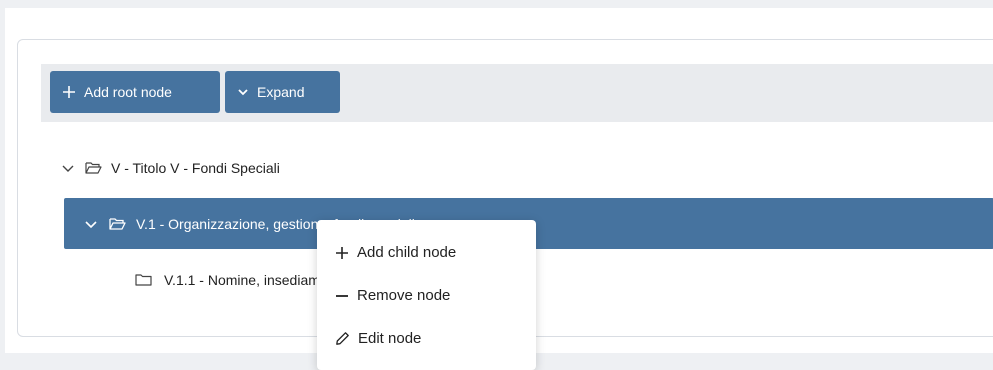 This screenshot has height=370, width=993. I want to click on add-root-node-button: Add root node, so click(135, 92).